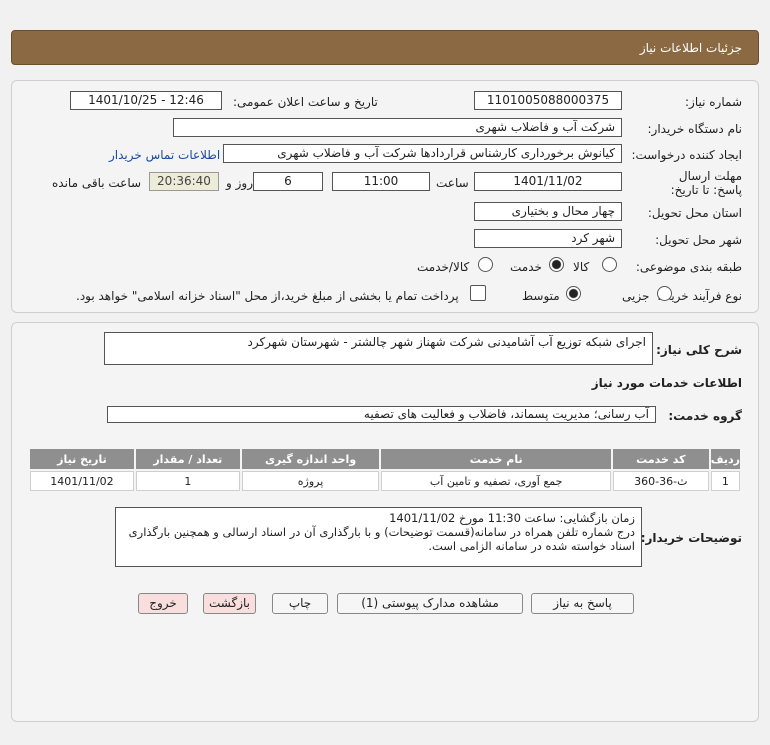 Image resolution: width=770 pixels, height=745 pixels. Describe the element at coordinates (548, 100) in the screenshot. I see `need-number-field: 1101005088000375` at that location.